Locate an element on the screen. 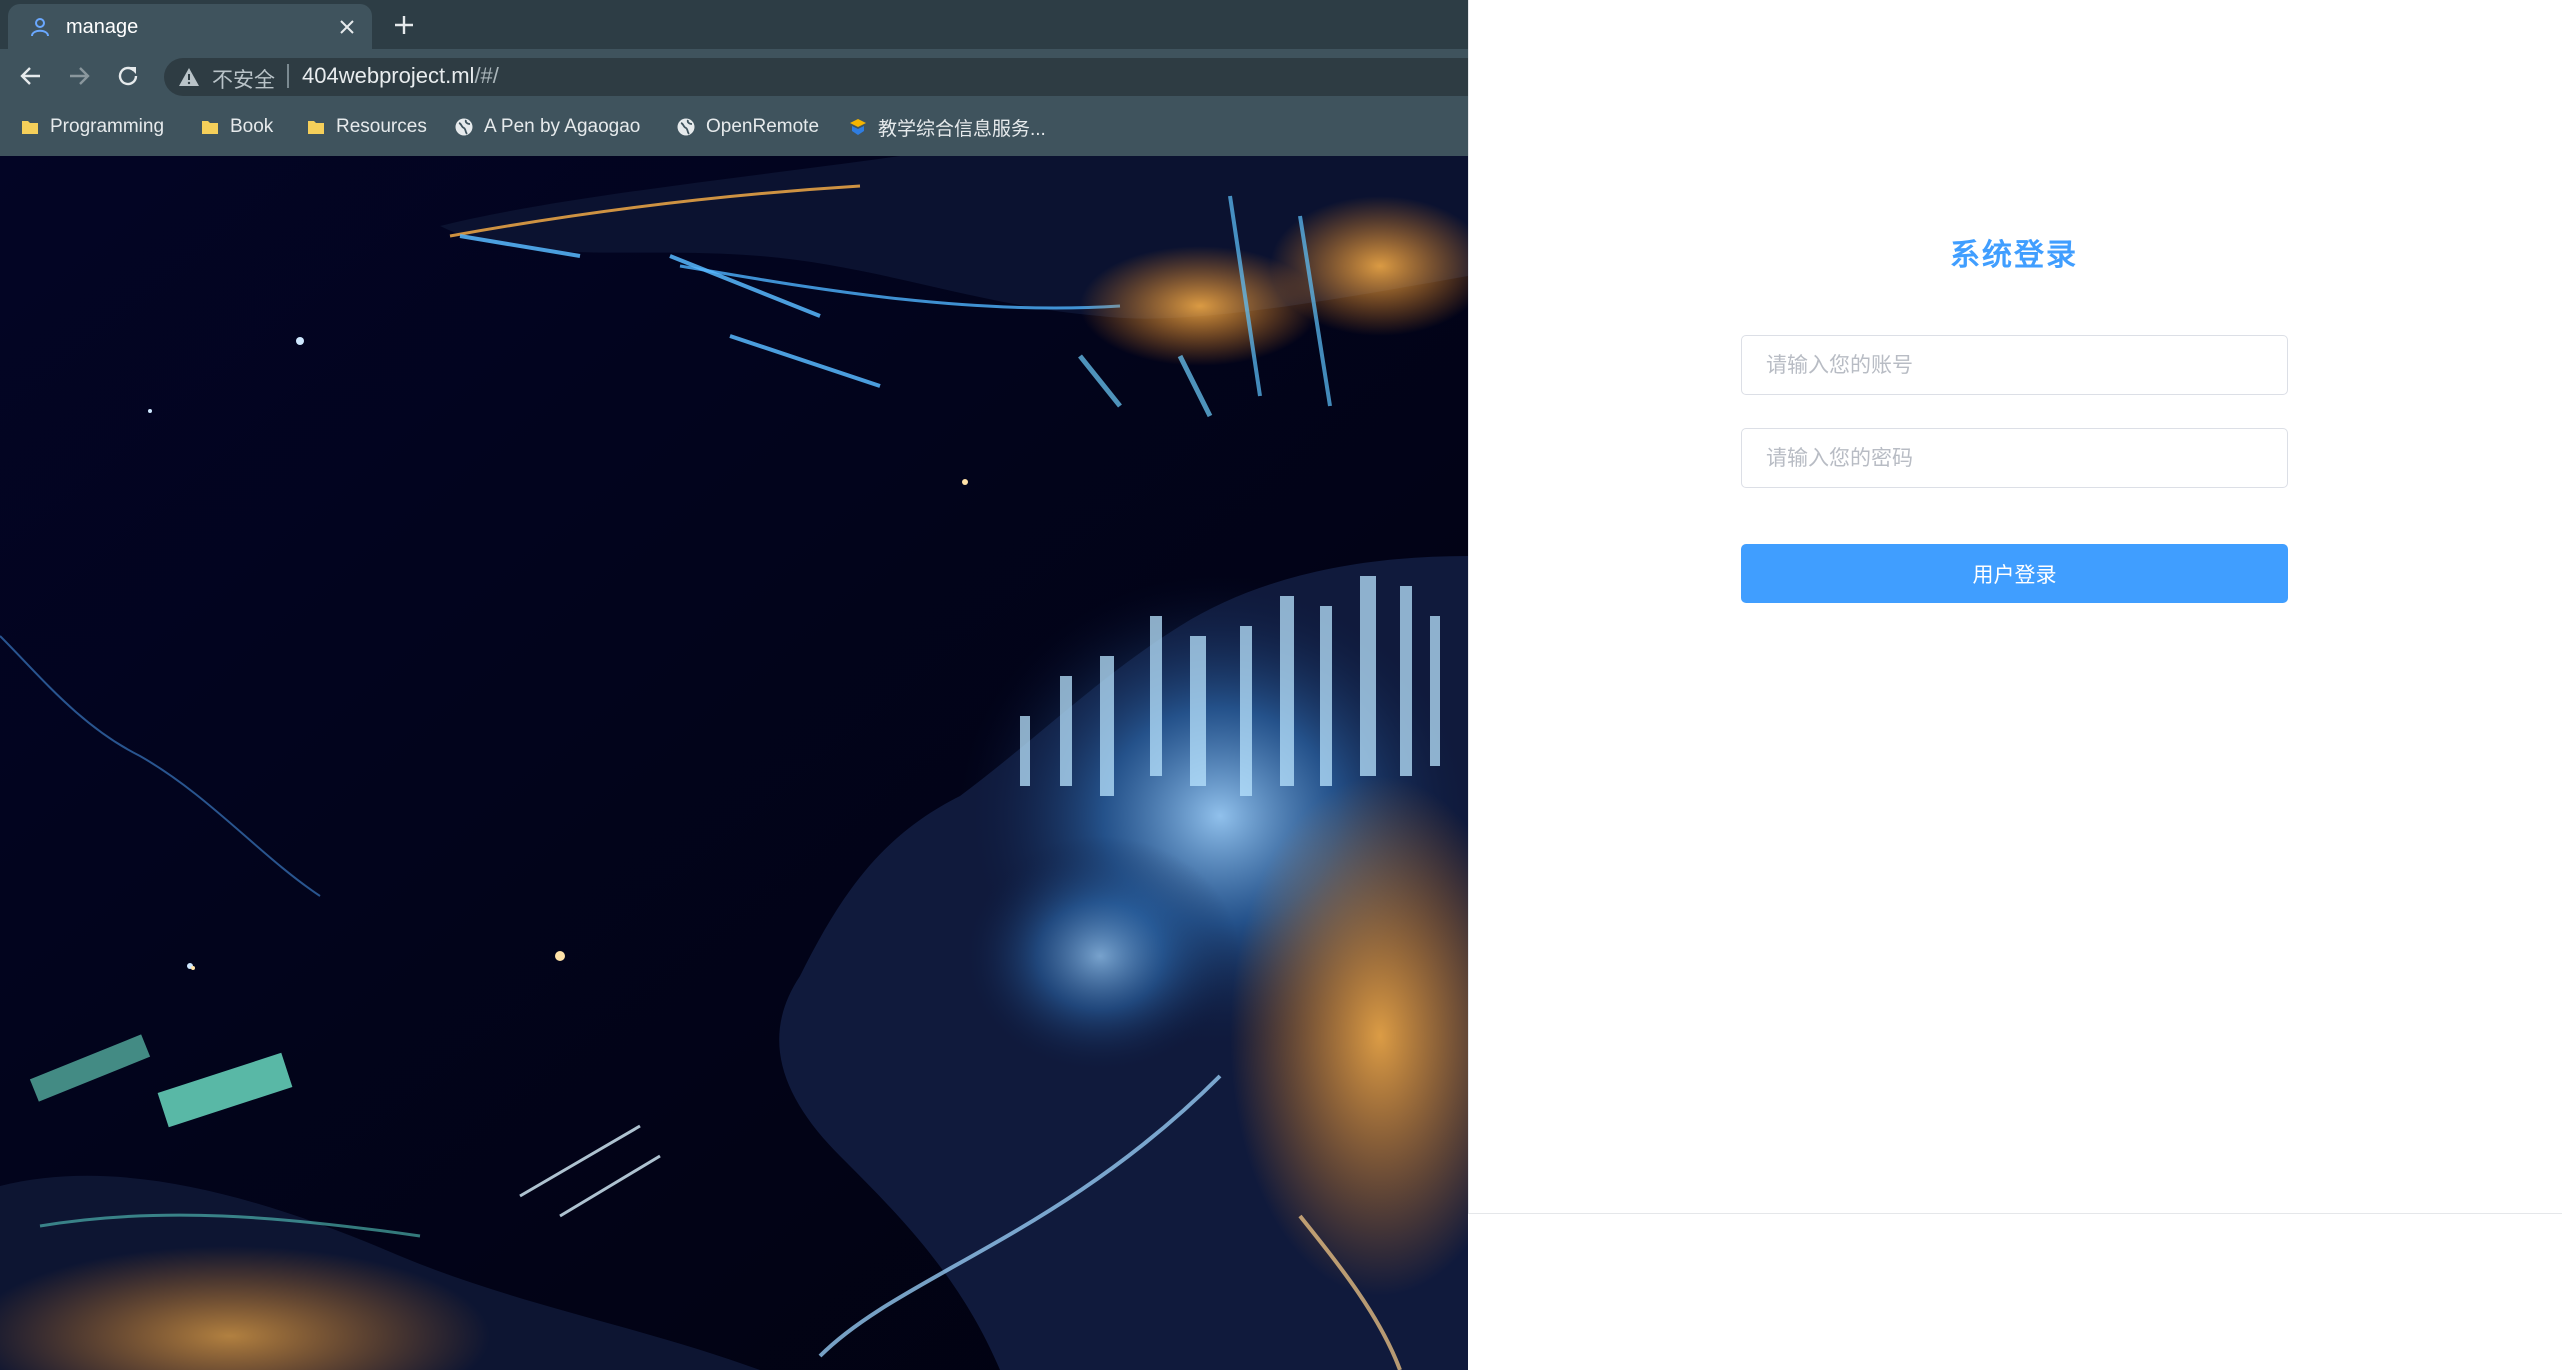 This screenshot has width=2562, height=1370. bookmark-label: Resources is located at coordinates (381, 126).